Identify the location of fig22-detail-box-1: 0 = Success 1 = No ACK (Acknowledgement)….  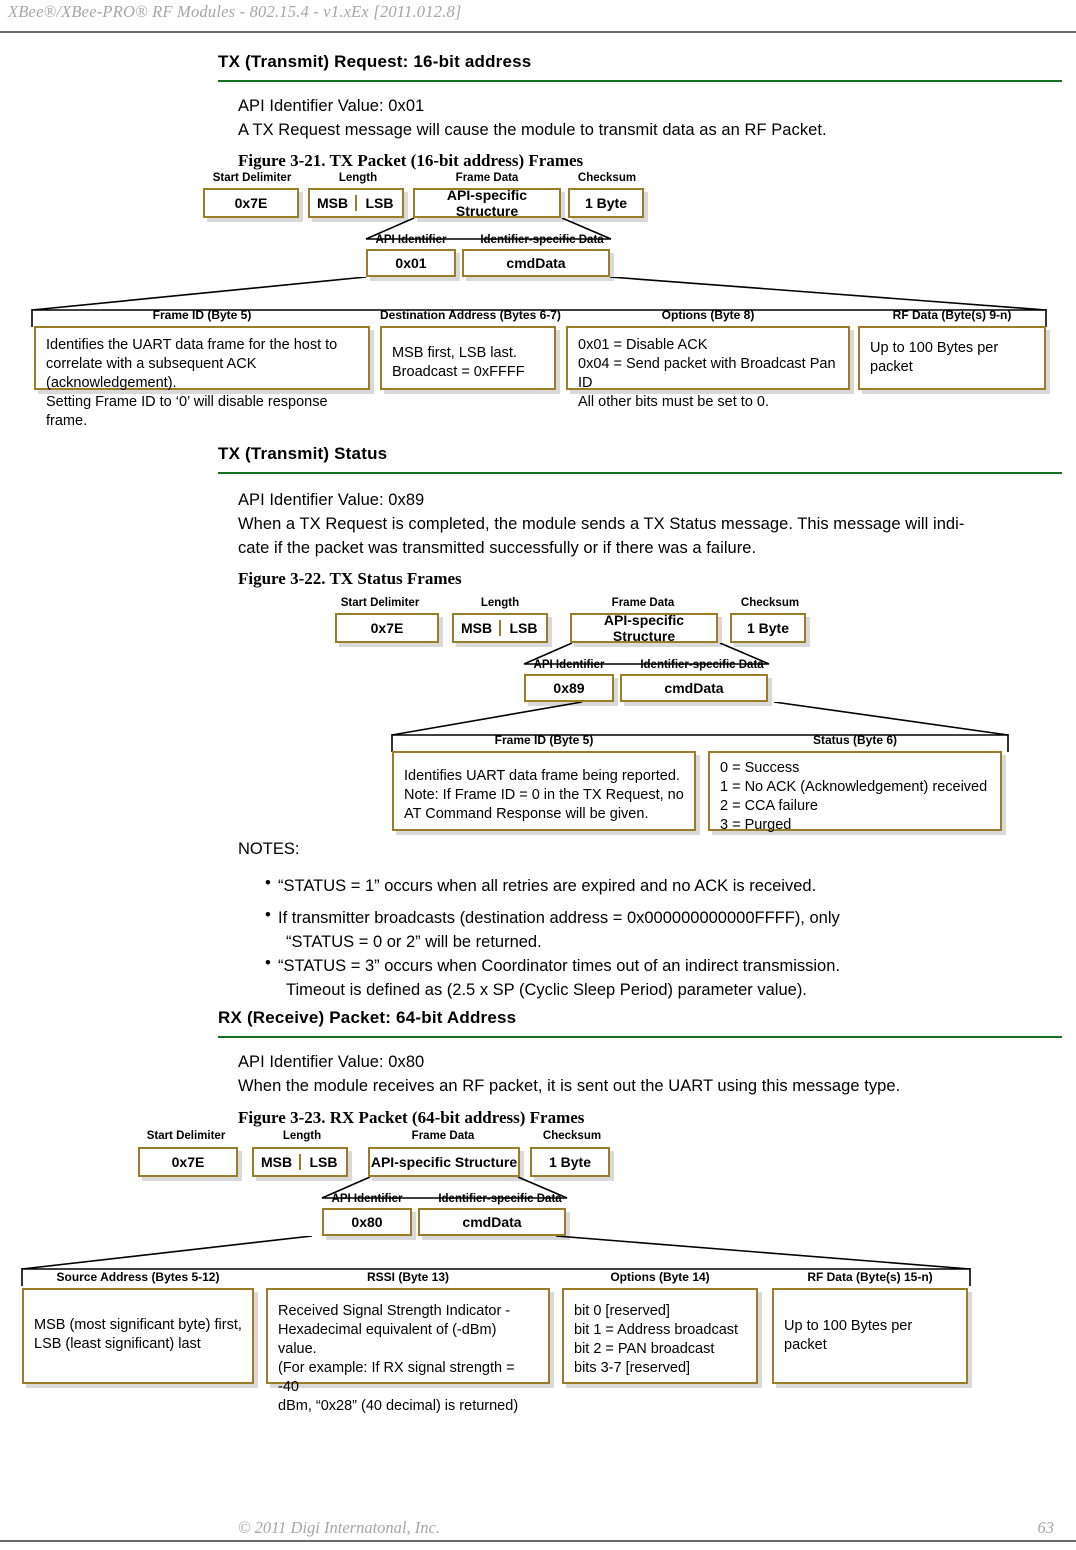
(855, 792).